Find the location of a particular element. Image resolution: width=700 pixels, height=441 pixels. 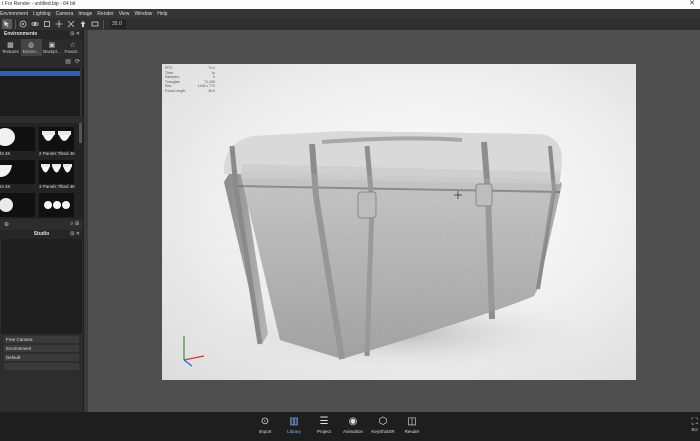

selected-folder-row is located at coordinates (41, 73).